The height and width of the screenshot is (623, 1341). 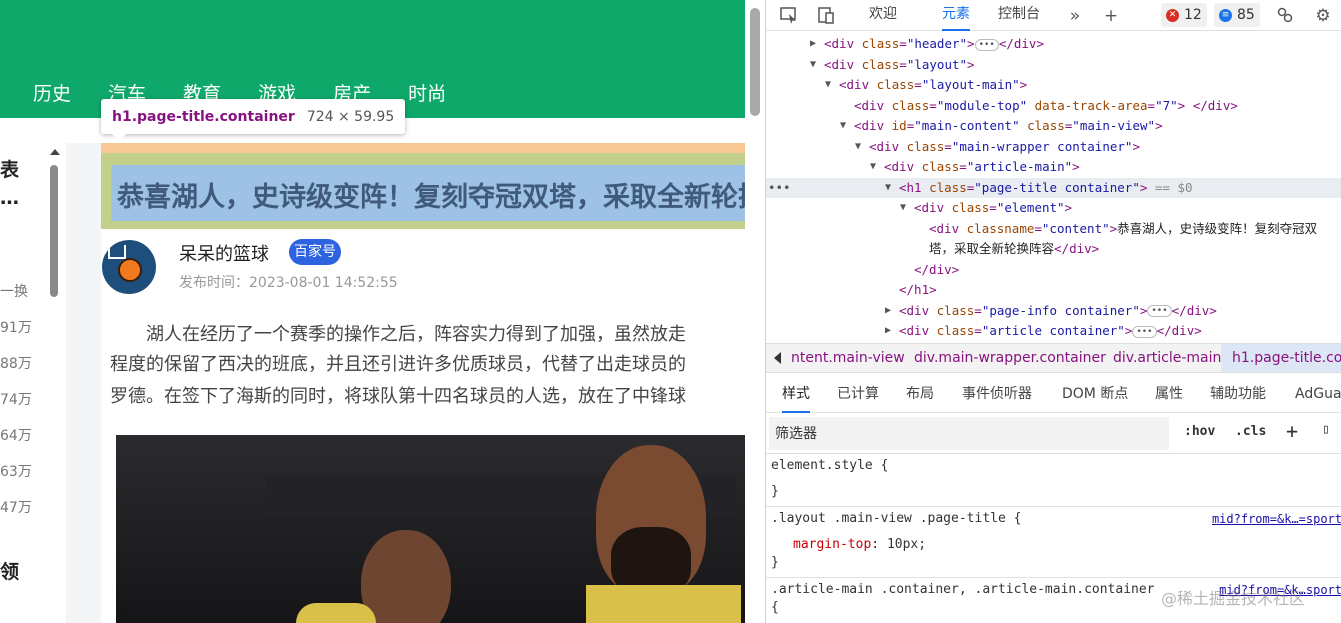 I want to click on new-style-rule-icon: +, so click(x=1292, y=431).